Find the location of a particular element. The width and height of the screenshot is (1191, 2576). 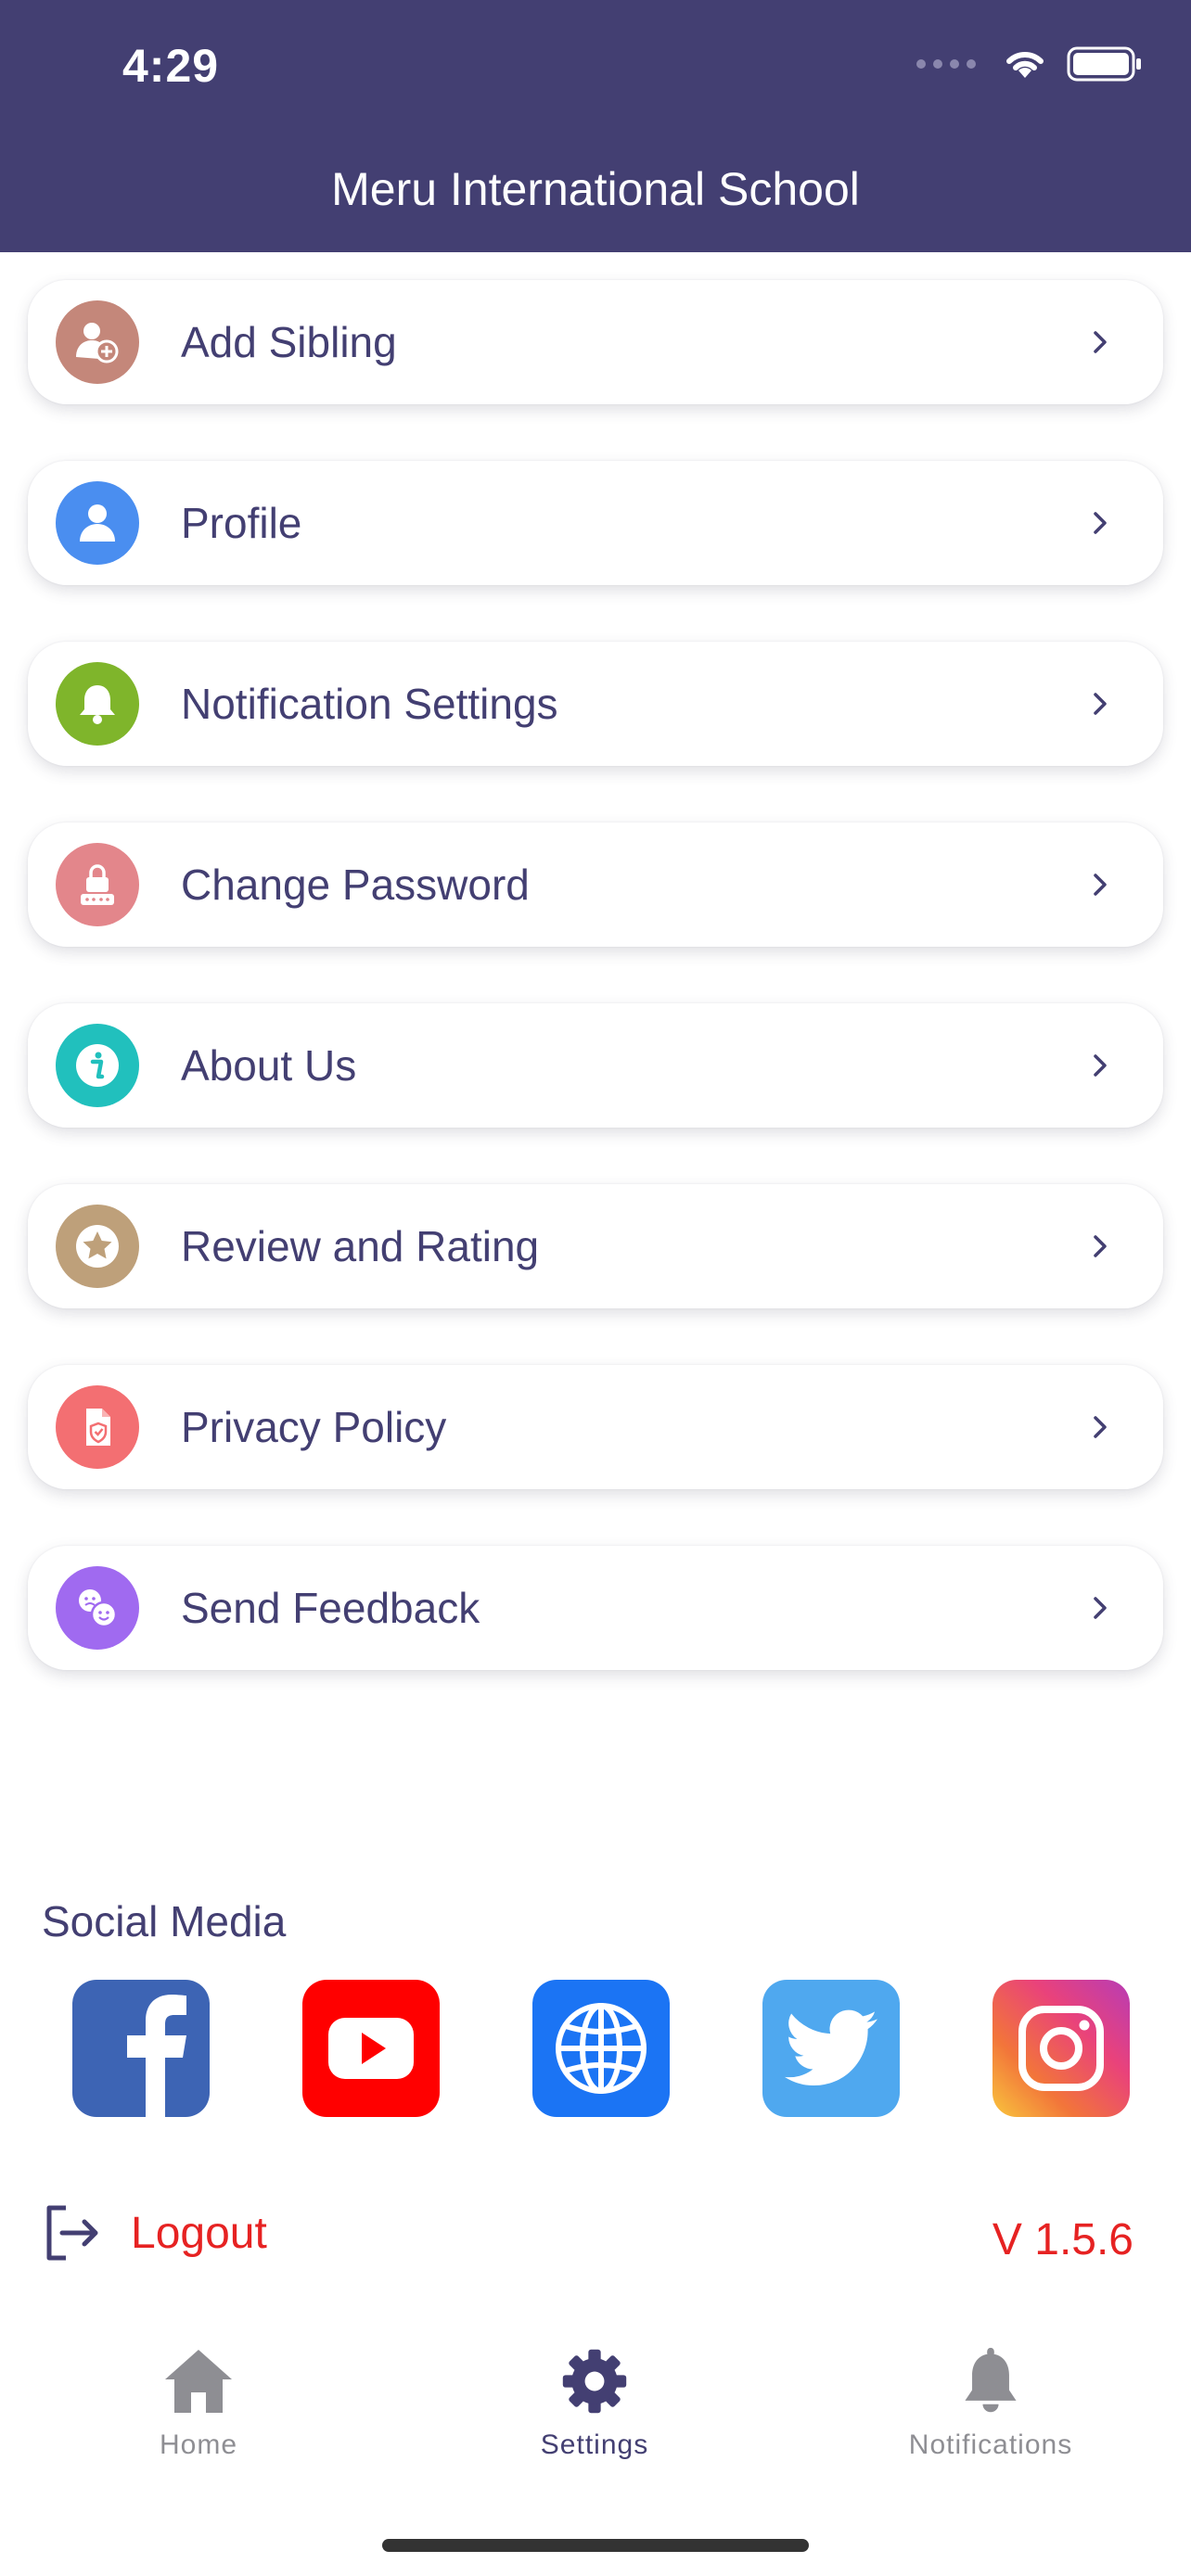

tab-home: Home is located at coordinates (198, 2404).